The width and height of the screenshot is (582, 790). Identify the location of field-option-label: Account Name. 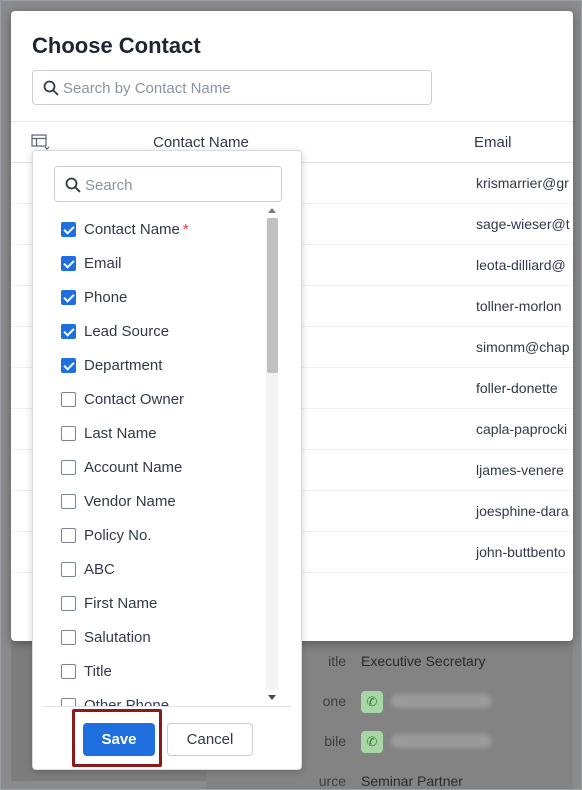
(133, 467).